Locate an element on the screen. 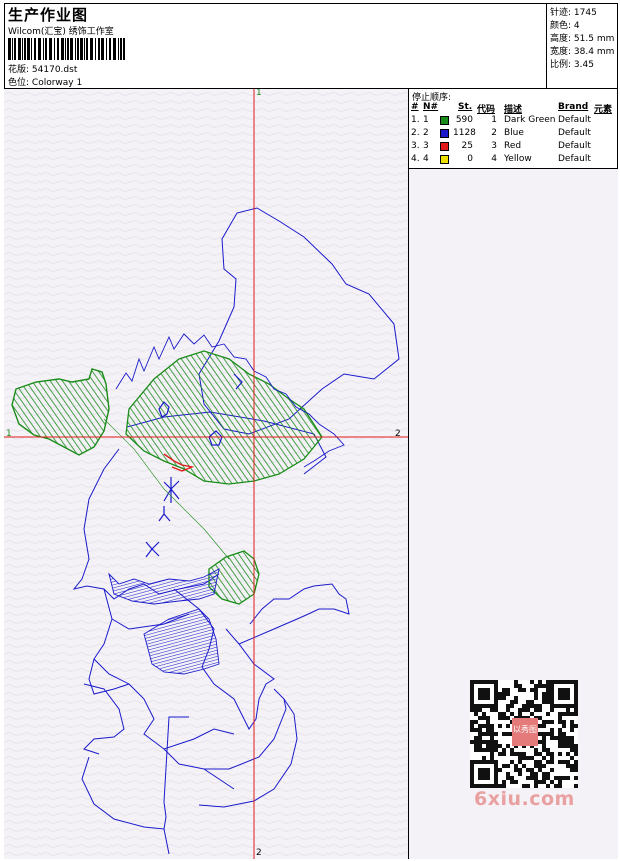 Image resolution: width=620 pixels, height=861 pixels. spec-value: 38.4 mm is located at coordinates (594, 52).